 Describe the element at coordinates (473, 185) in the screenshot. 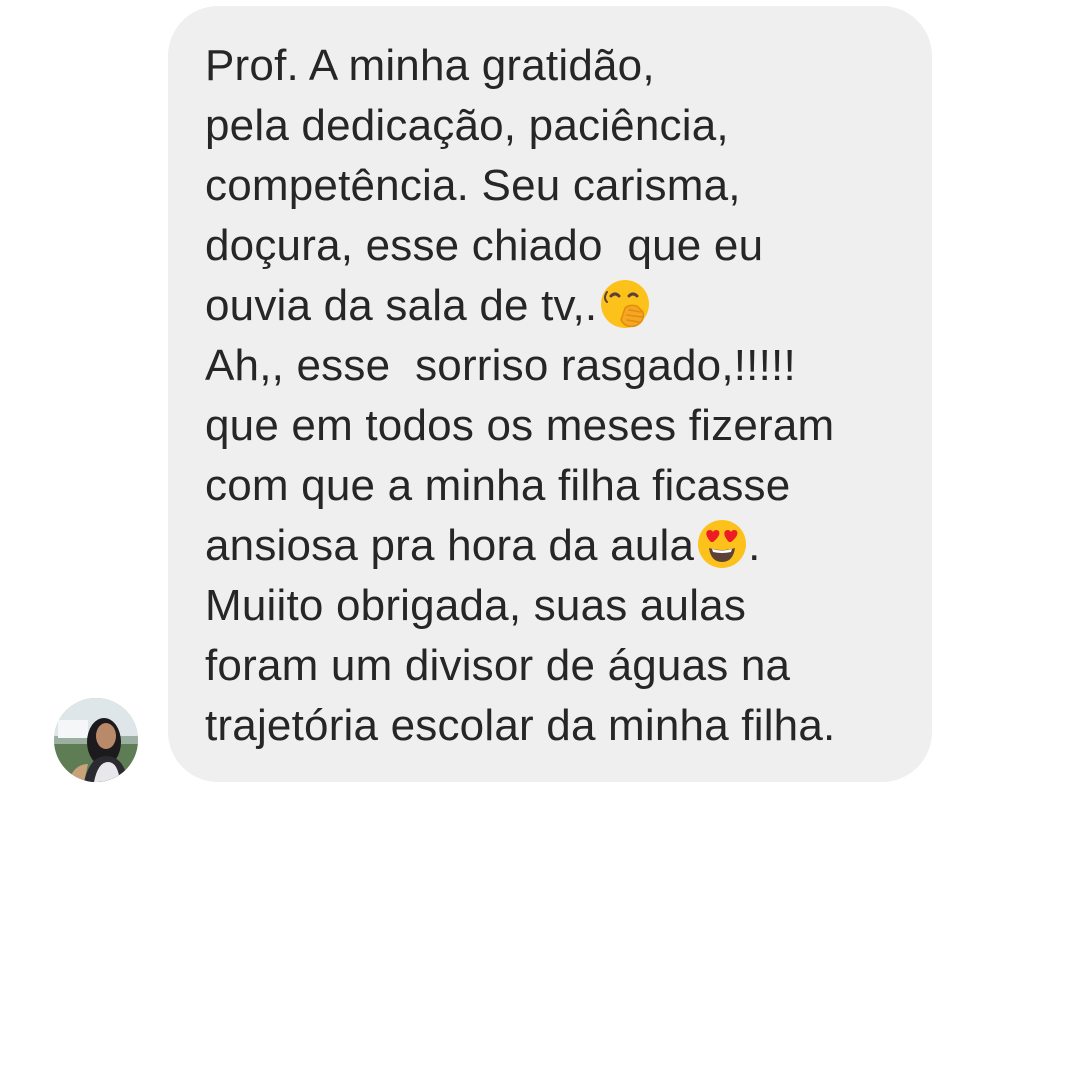

I see `message-line: competência. Seu carisma,` at that location.